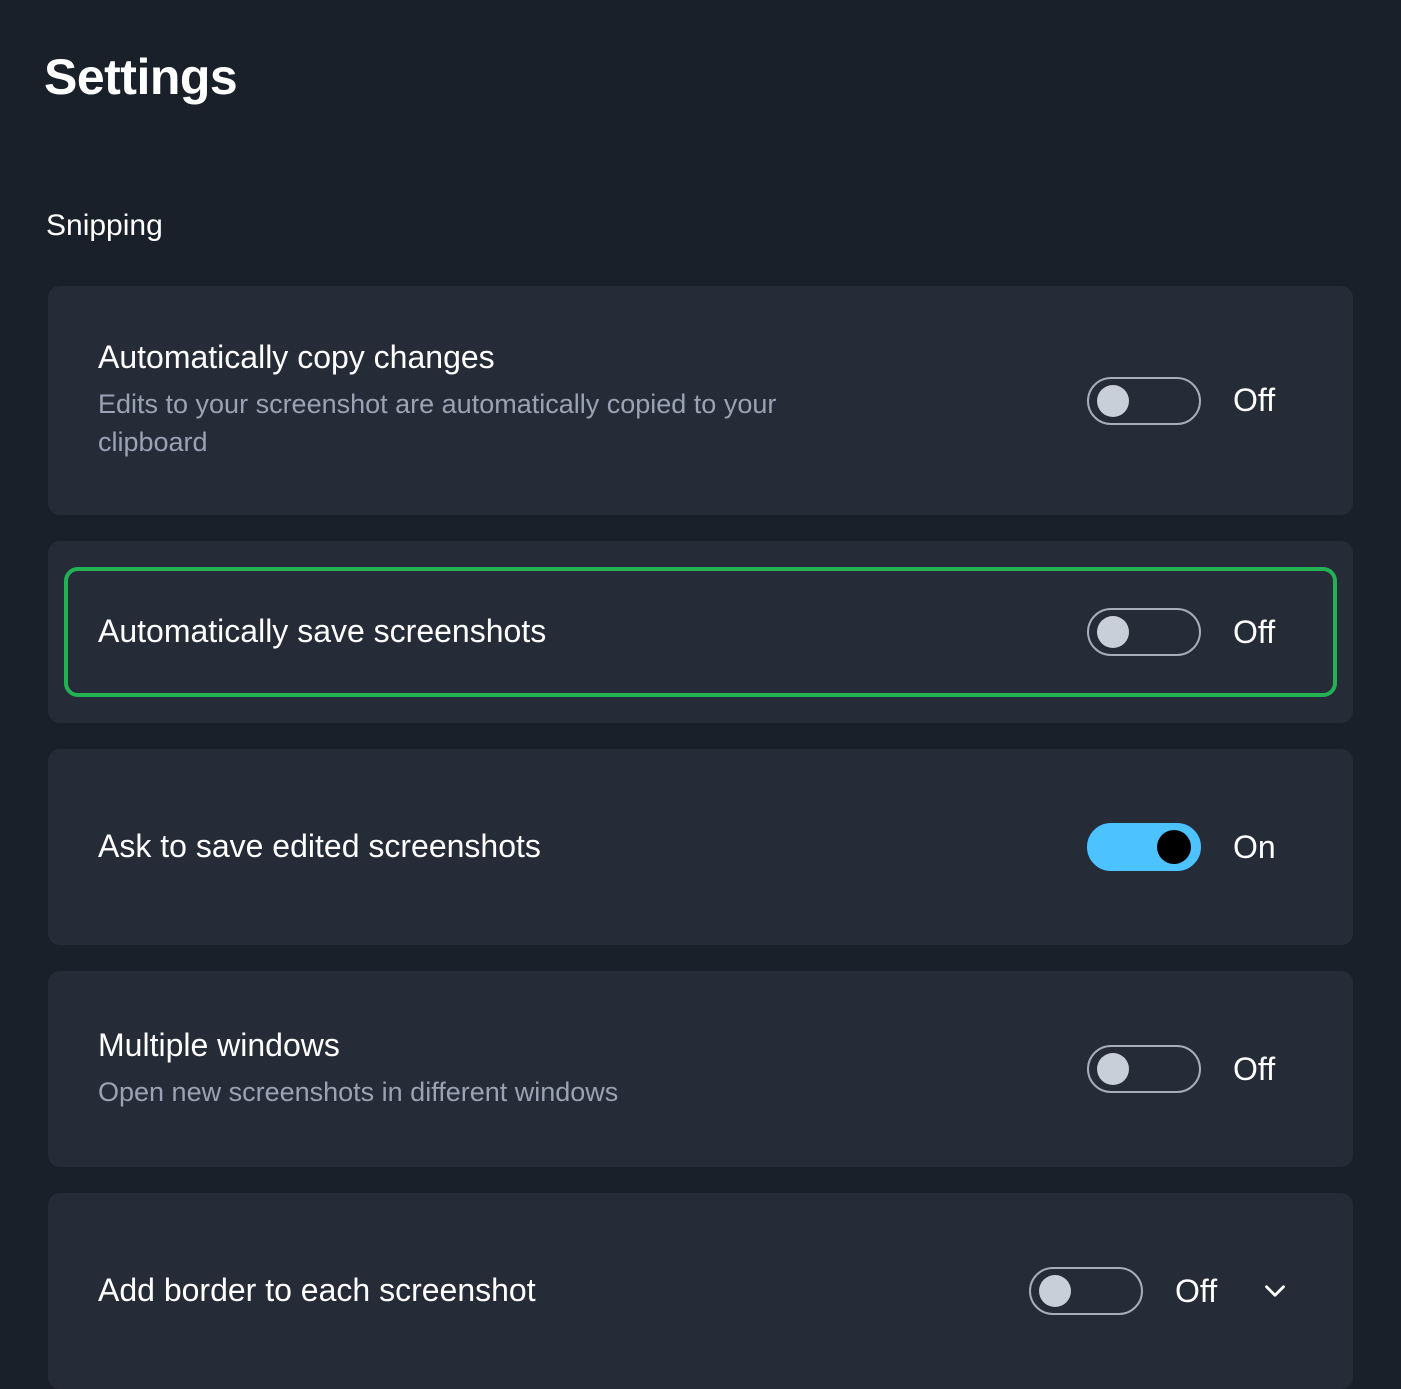 This screenshot has width=1401, height=1389. Describe the element at coordinates (563, 1291) in the screenshot. I see `setting-text-group: Add border to each screenshot` at that location.